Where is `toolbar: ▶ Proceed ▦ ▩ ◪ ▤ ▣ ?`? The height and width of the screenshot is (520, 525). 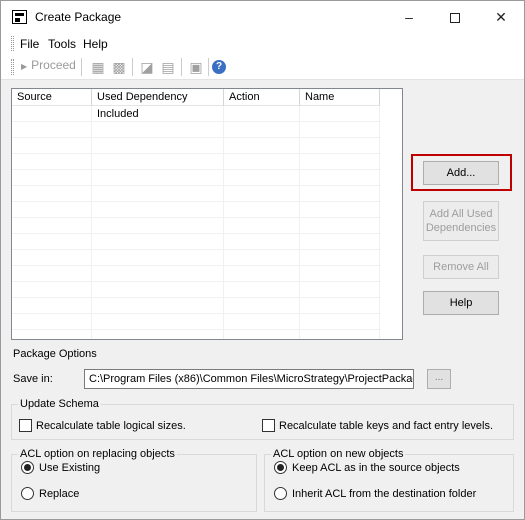
toolbar: ▶ Proceed ▦ ▩ ◪ ▤ ▣ ? is located at coordinates (262, 67).